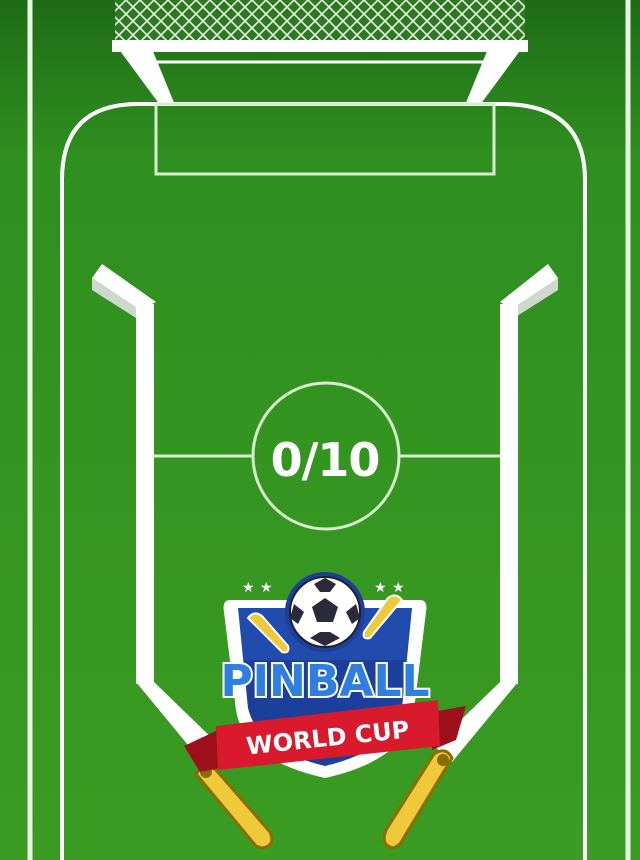  I want to click on soccer-ball-icon, so click(325, 612).